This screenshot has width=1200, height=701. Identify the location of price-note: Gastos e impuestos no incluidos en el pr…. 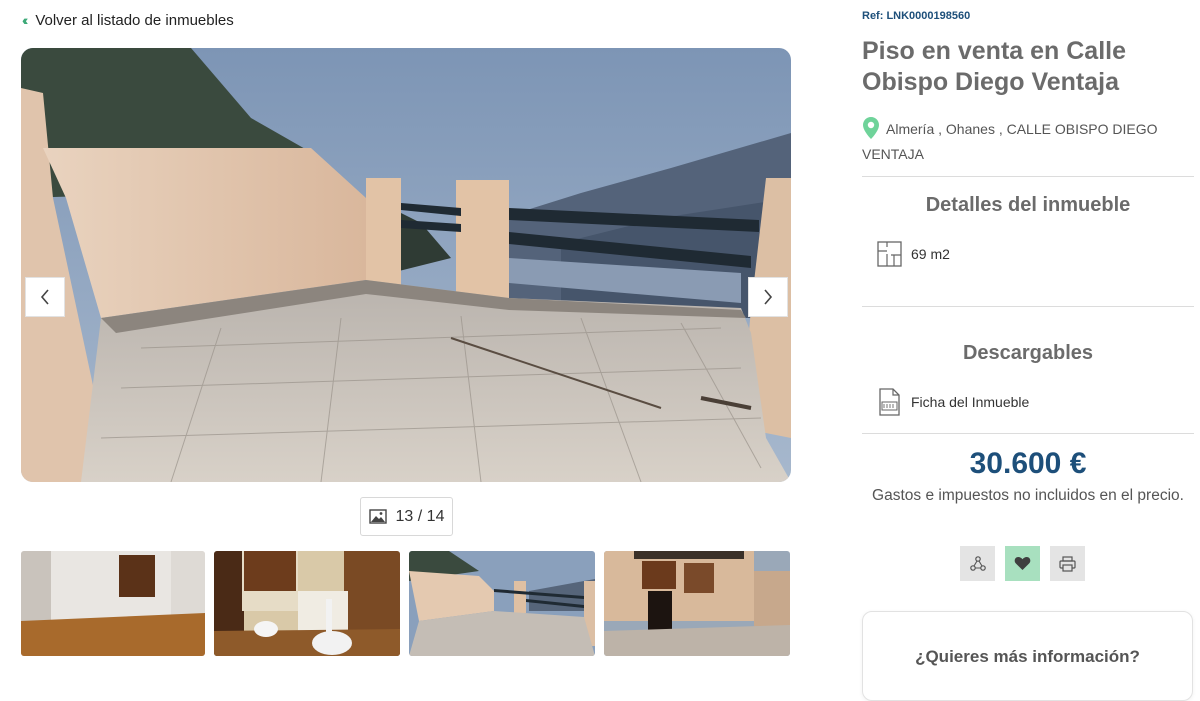
(1028, 495).